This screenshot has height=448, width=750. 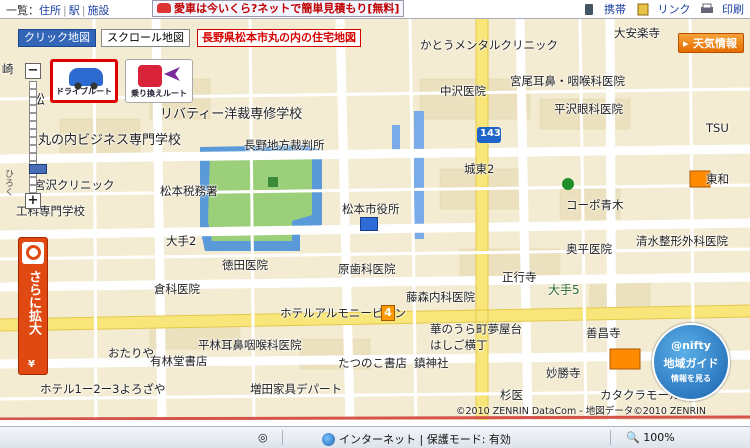 I want to click on label-shimizu: 清水整形外科医院, so click(x=682, y=241).